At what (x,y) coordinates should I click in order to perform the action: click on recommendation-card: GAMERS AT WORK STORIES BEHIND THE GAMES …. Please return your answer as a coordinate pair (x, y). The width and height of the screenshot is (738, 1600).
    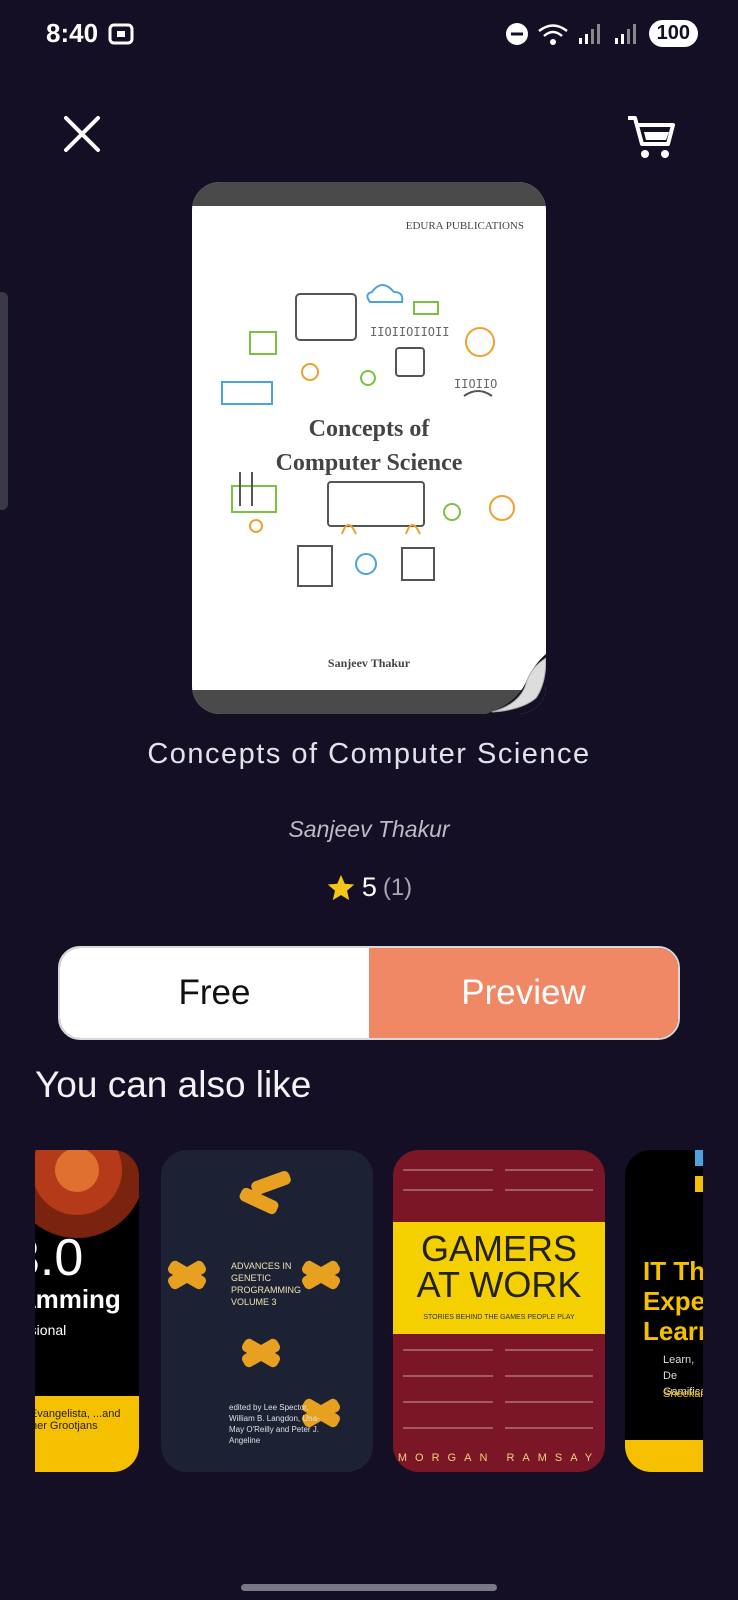
    Looking at the image, I should click on (499, 1311).